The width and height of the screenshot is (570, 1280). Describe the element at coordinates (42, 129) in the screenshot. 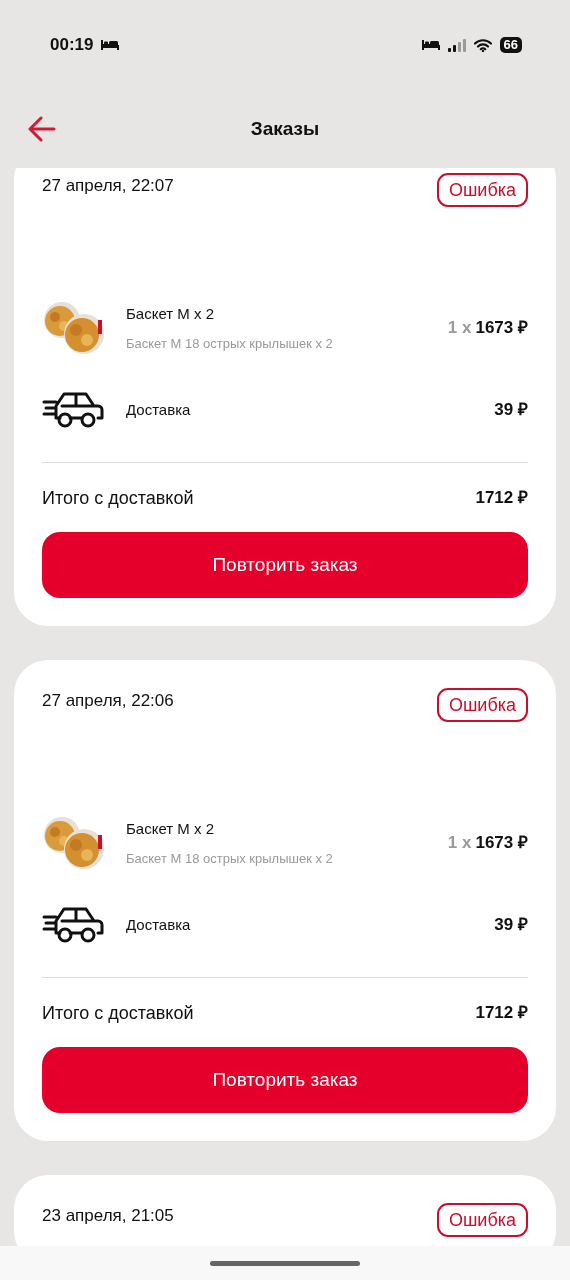

I see `back-arrow-icon` at that location.